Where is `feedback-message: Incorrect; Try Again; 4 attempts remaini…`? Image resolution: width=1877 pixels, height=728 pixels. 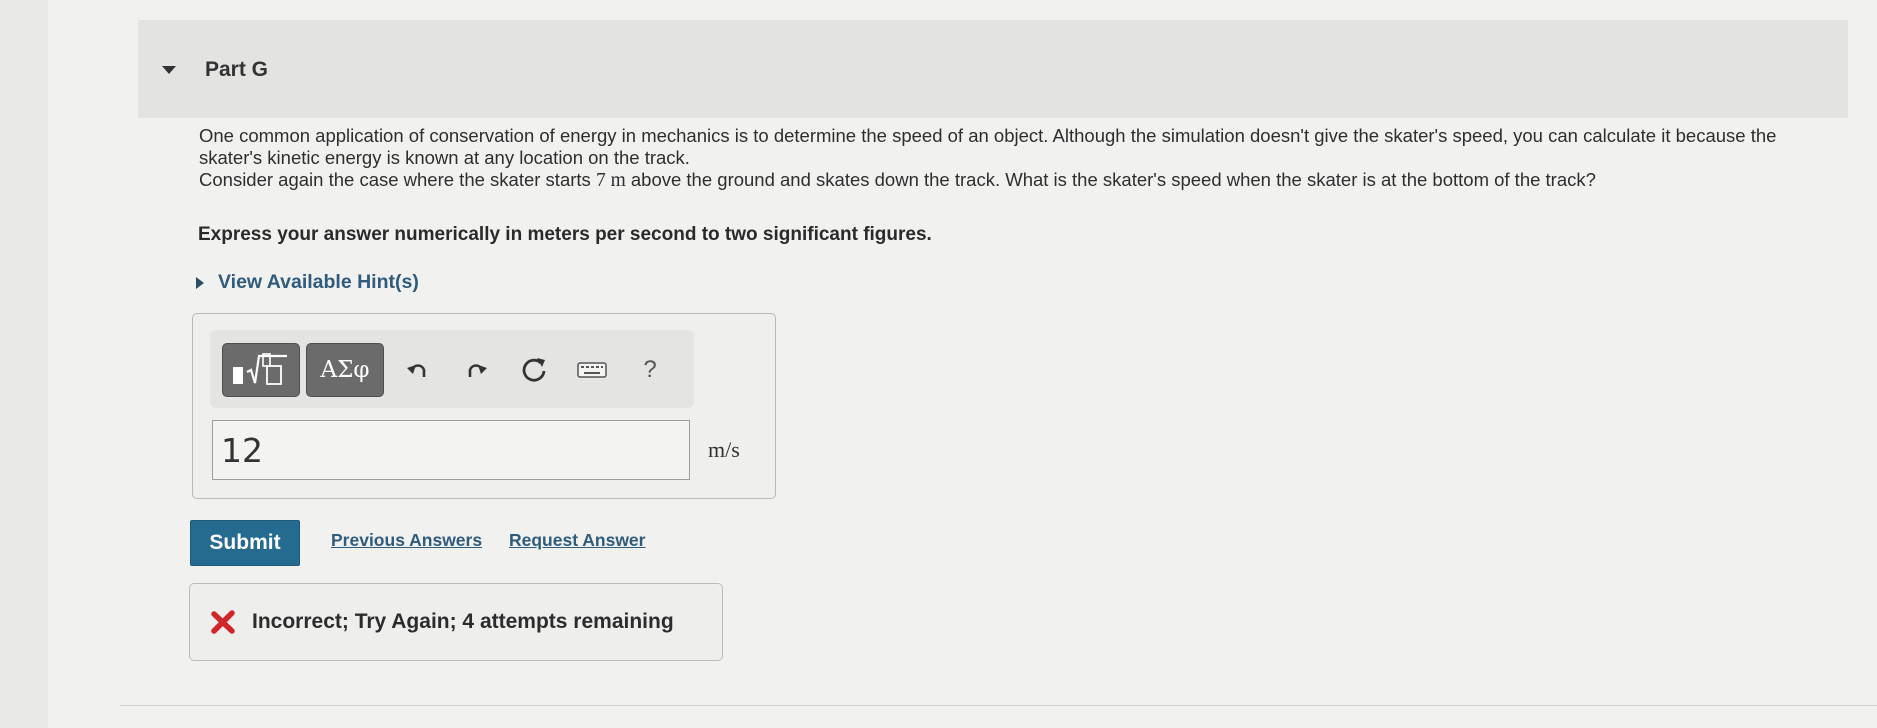 feedback-message: Incorrect; Try Again; 4 attempts remaini… is located at coordinates (463, 621).